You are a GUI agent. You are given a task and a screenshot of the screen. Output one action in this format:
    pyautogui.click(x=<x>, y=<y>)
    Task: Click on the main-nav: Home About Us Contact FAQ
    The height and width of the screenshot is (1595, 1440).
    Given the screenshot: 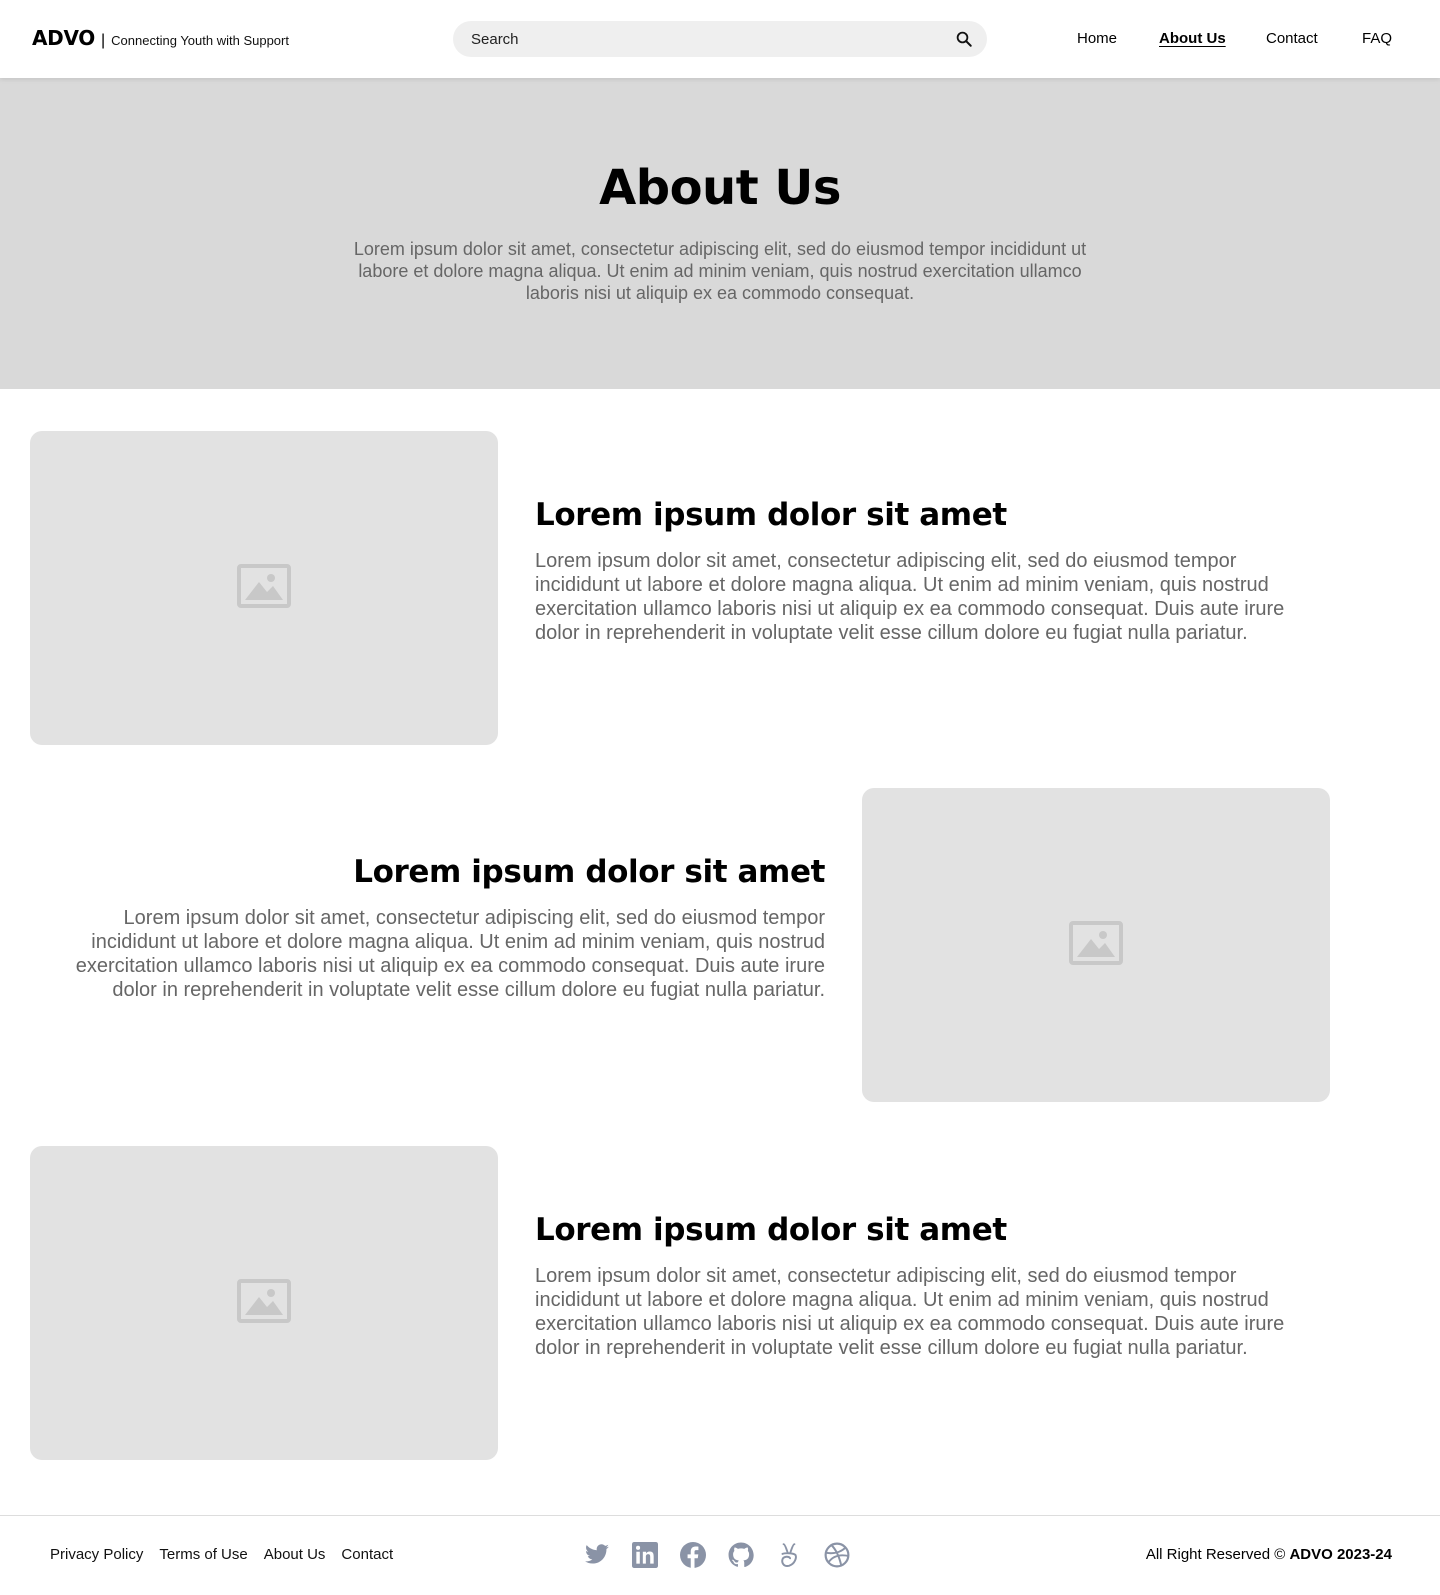 What is the action you would take?
    pyautogui.click(x=720, y=40)
    